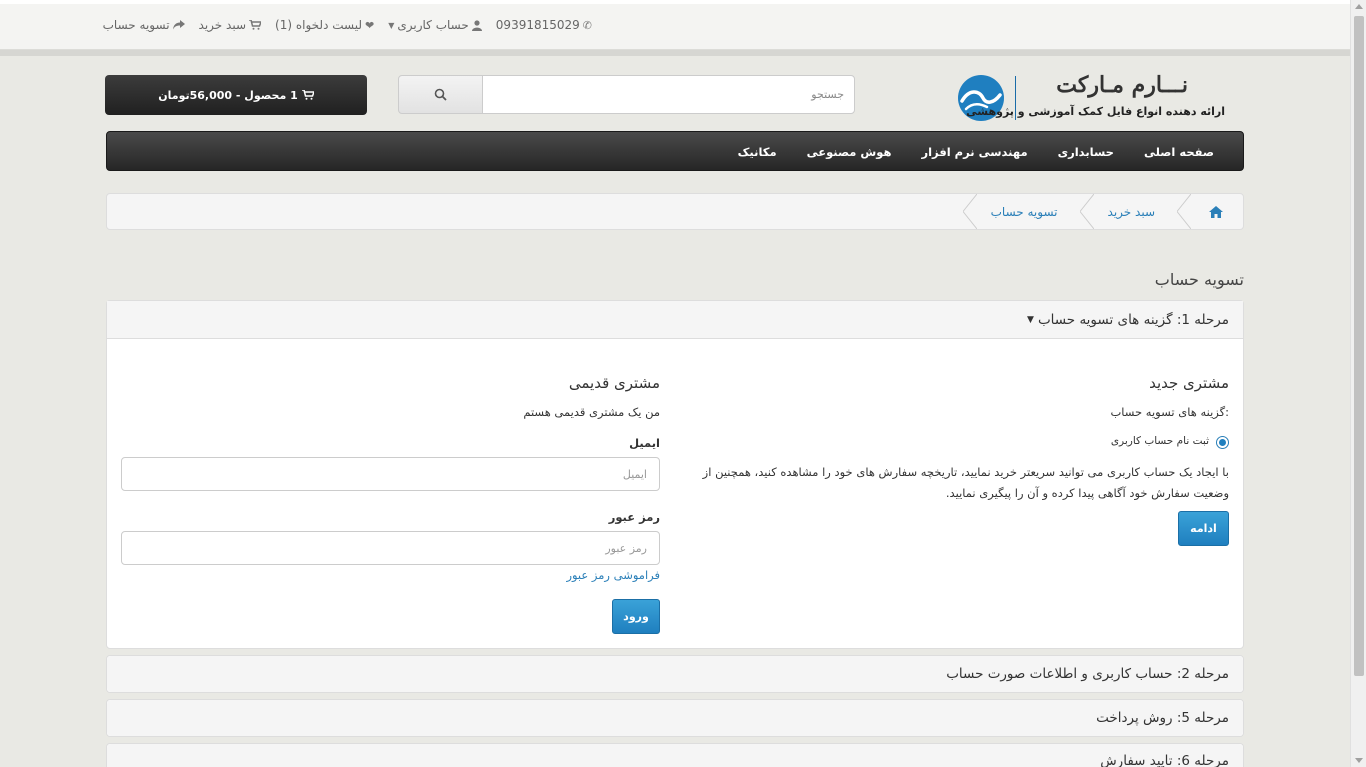 The height and width of the screenshot is (767, 1366). I want to click on scroll-thumb, so click(1359, 346).